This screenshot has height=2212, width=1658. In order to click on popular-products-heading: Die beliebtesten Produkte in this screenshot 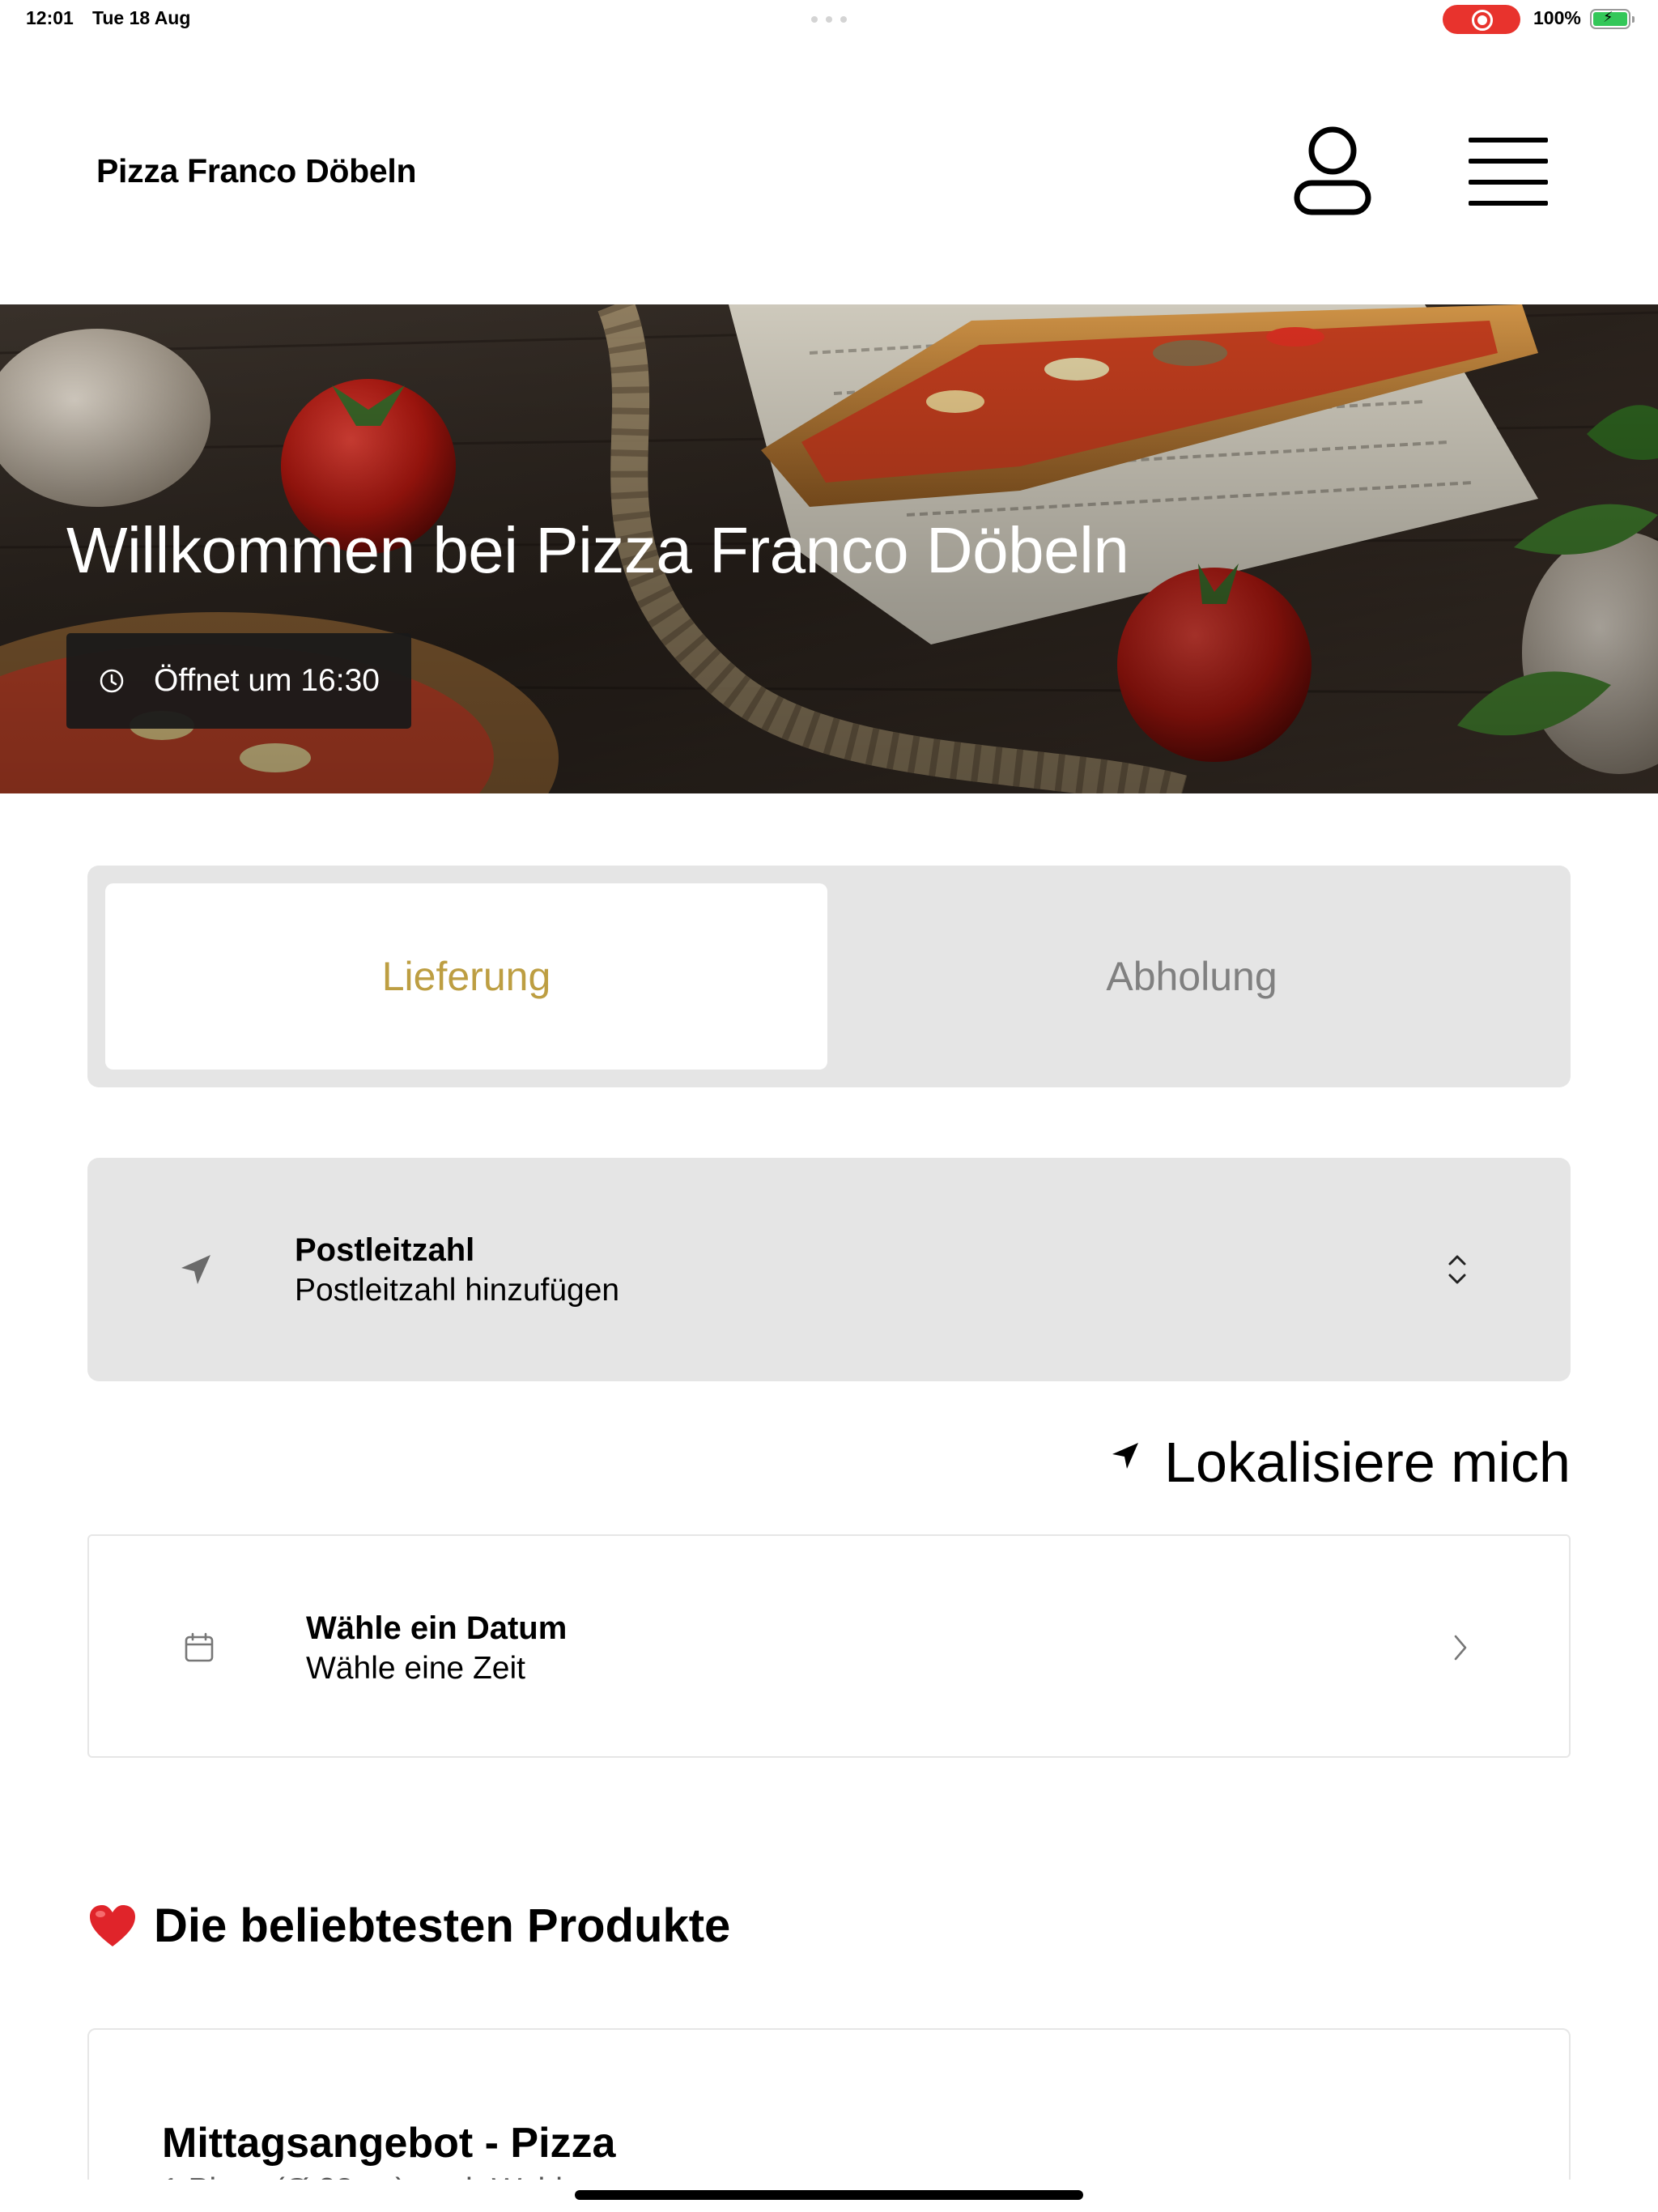, I will do `click(408, 1926)`.